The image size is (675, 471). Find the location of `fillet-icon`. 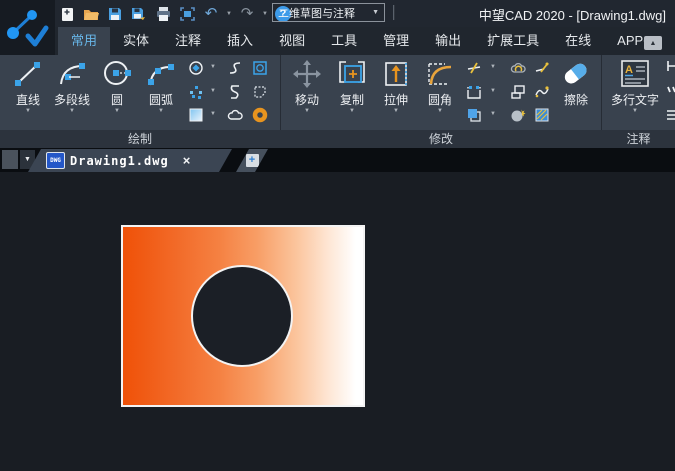

fillet-icon is located at coordinates (440, 74).